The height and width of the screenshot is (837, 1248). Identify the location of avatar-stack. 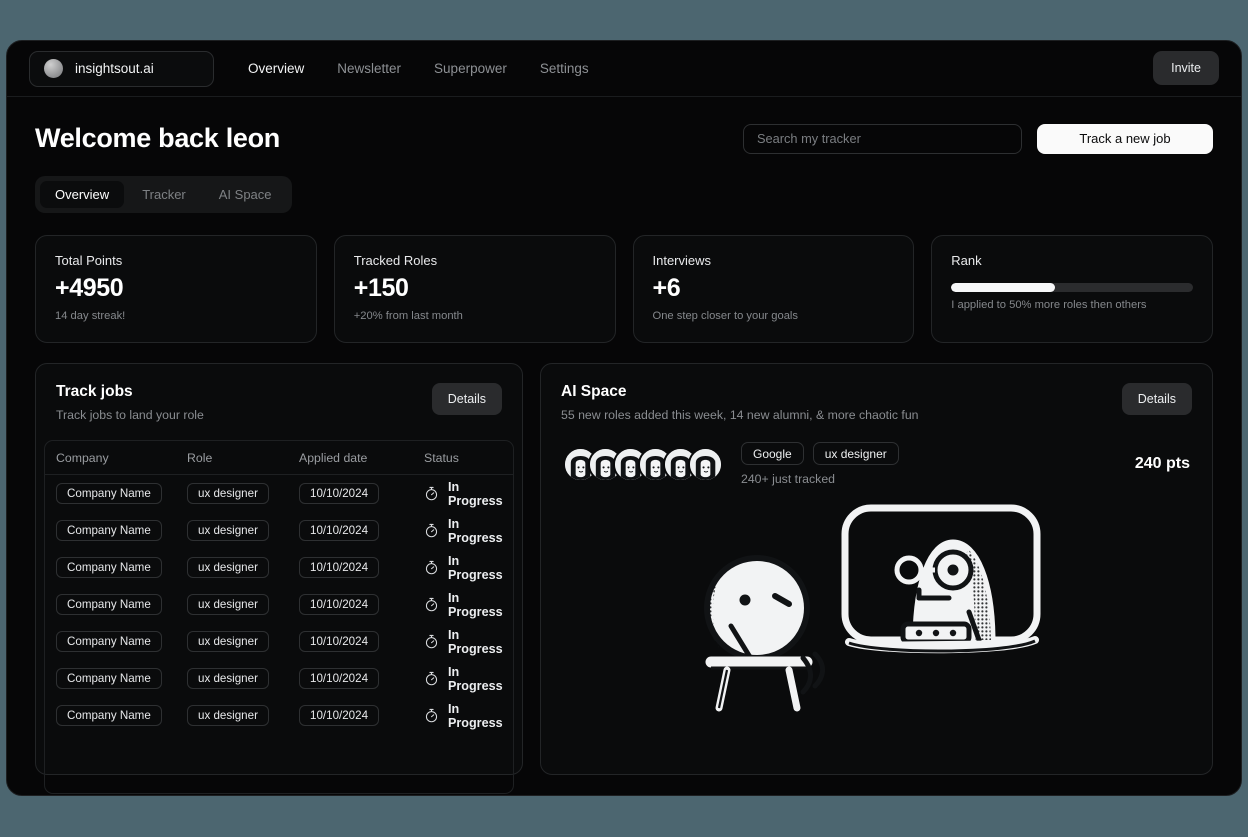
(643, 464).